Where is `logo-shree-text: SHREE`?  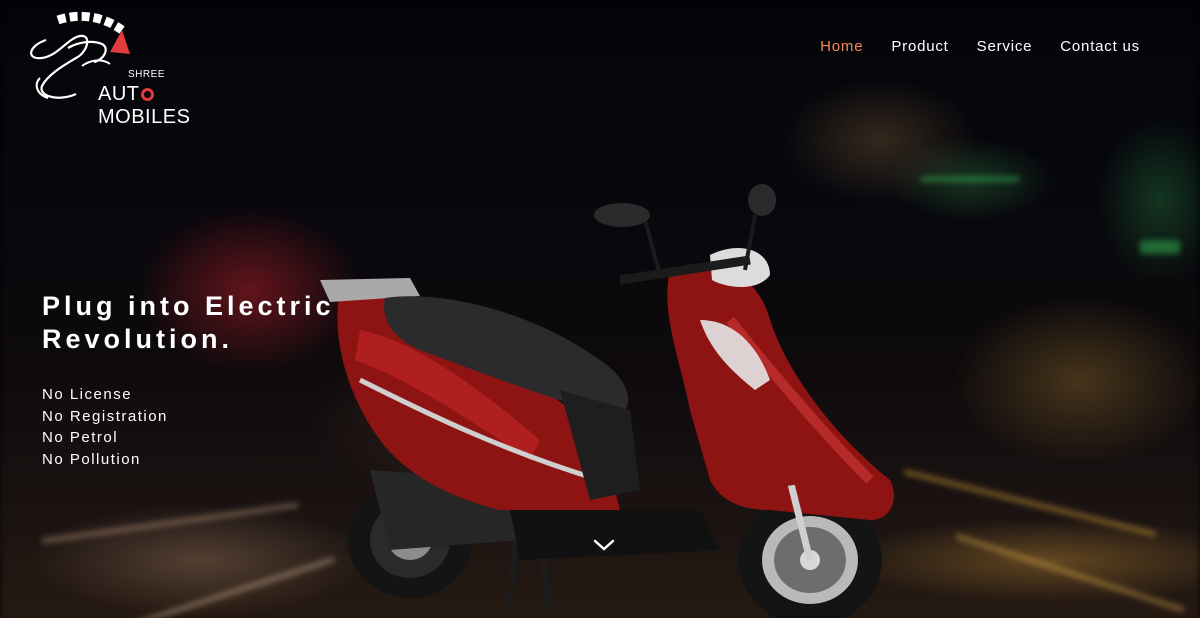
logo-shree-text: SHREE is located at coordinates (146, 74).